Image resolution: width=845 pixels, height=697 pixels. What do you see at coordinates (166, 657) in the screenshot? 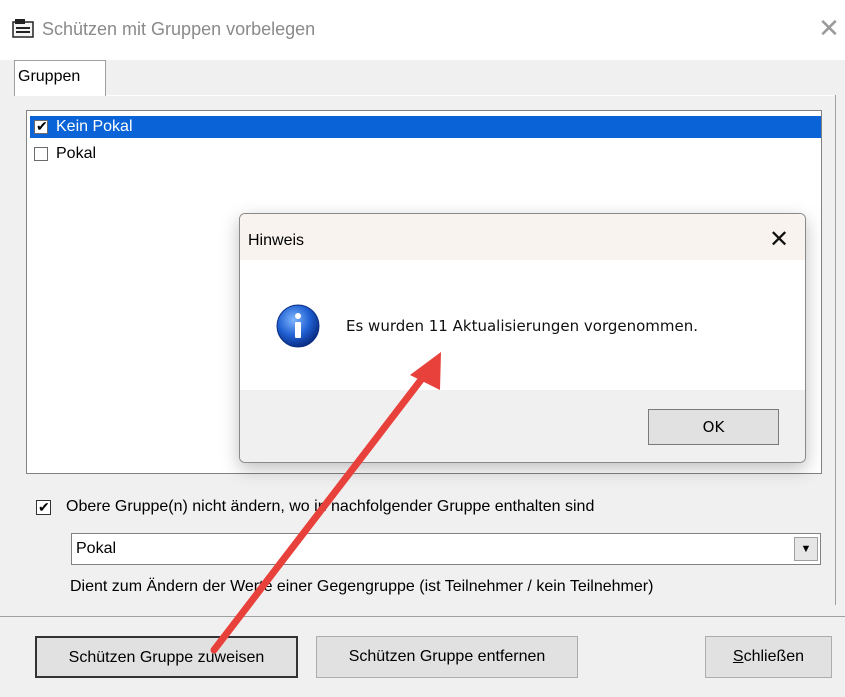
I see `assign-group-button: Schützen Gruppe zuweisen` at bounding box center [166, 657].